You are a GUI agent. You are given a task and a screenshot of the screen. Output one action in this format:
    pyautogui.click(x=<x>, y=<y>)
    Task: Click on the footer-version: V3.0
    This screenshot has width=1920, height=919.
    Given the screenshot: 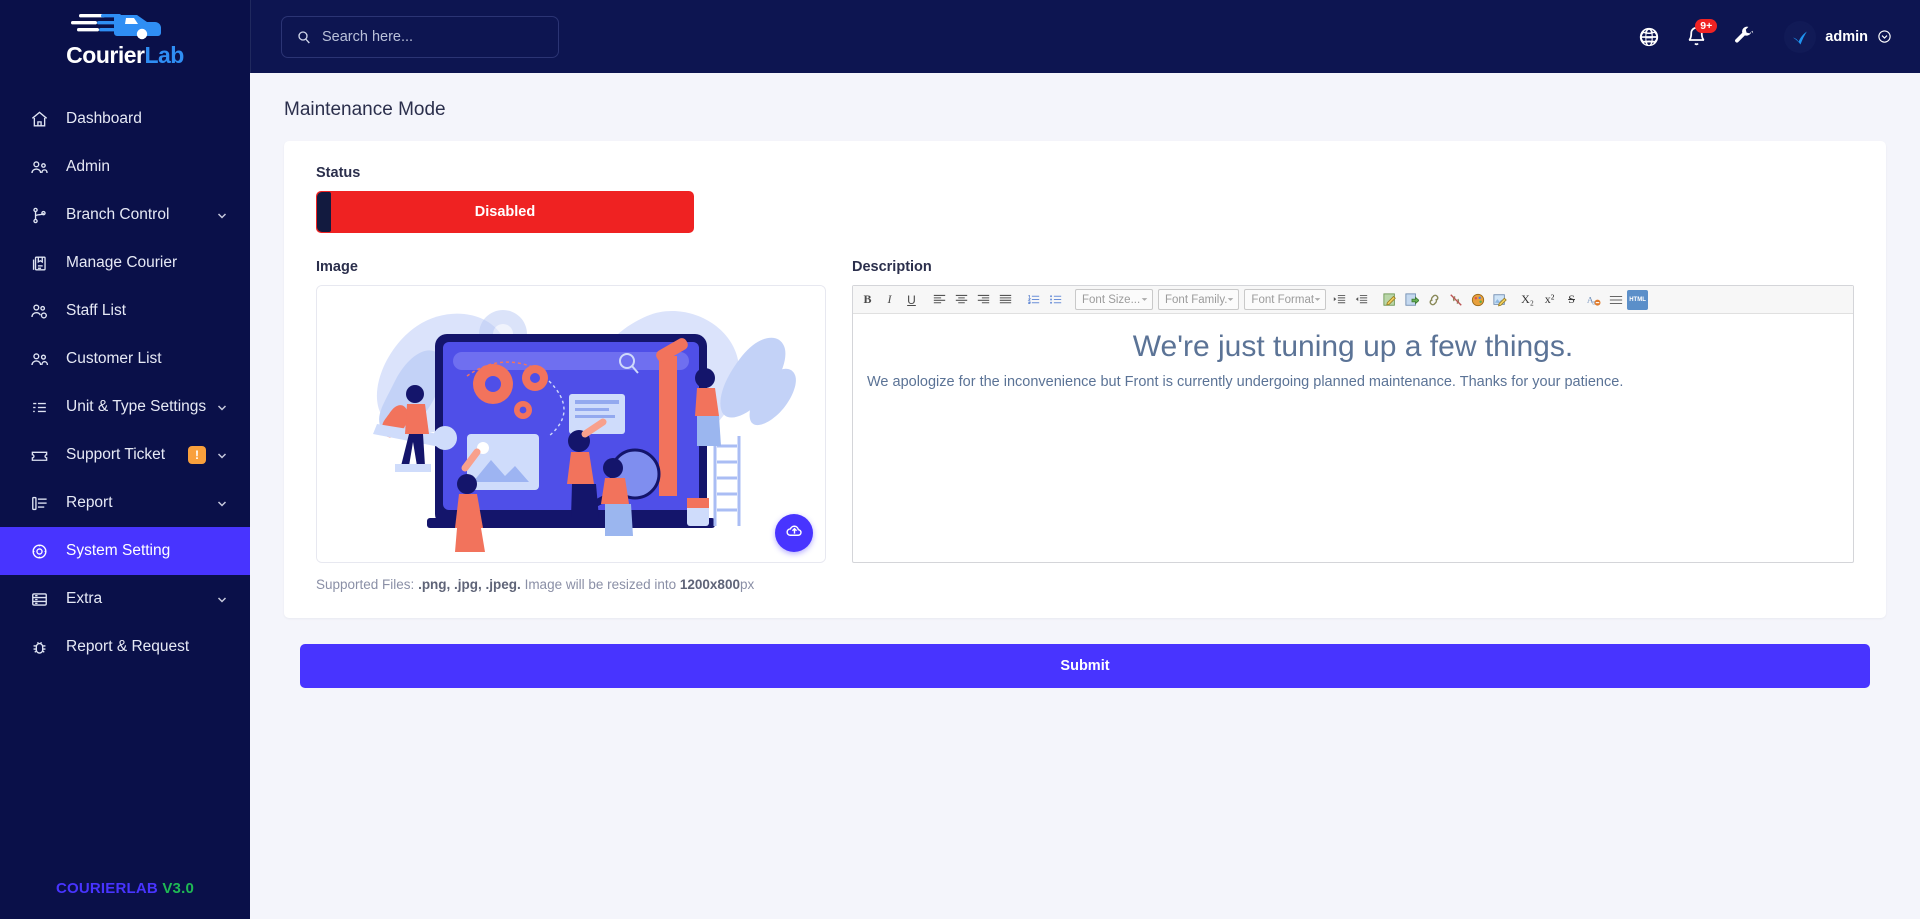 What is the action you would take?
    pyautogui.click(x=178, y=888)
    